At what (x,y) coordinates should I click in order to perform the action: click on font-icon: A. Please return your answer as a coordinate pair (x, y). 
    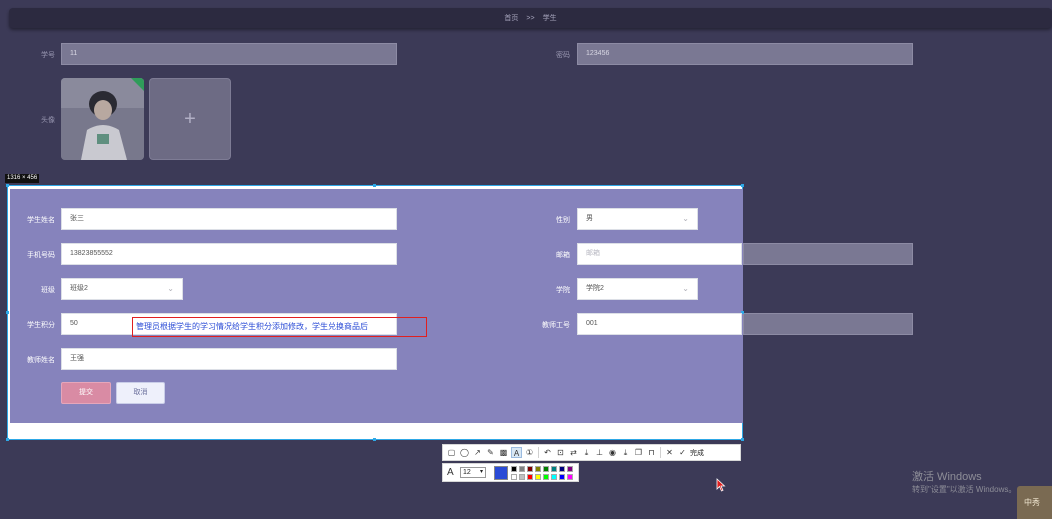
    Looking at the image, I should click on (450, 472).